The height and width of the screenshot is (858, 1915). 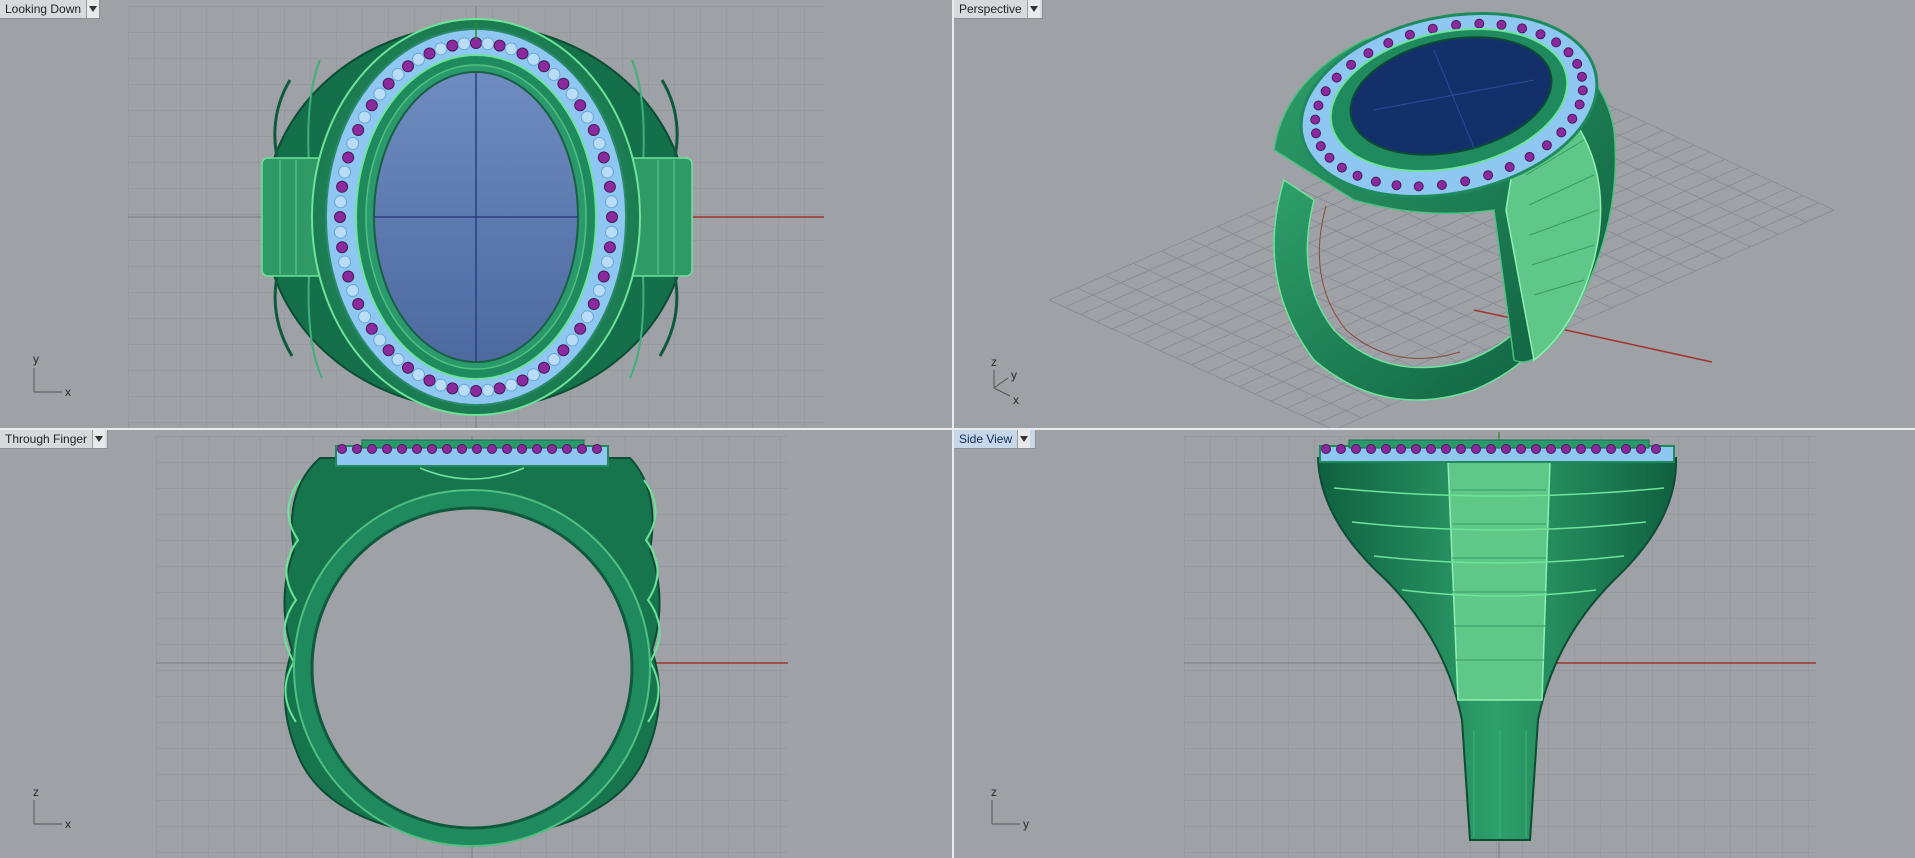 I want to click on ring-perspective, so click(x=1445, y=200).